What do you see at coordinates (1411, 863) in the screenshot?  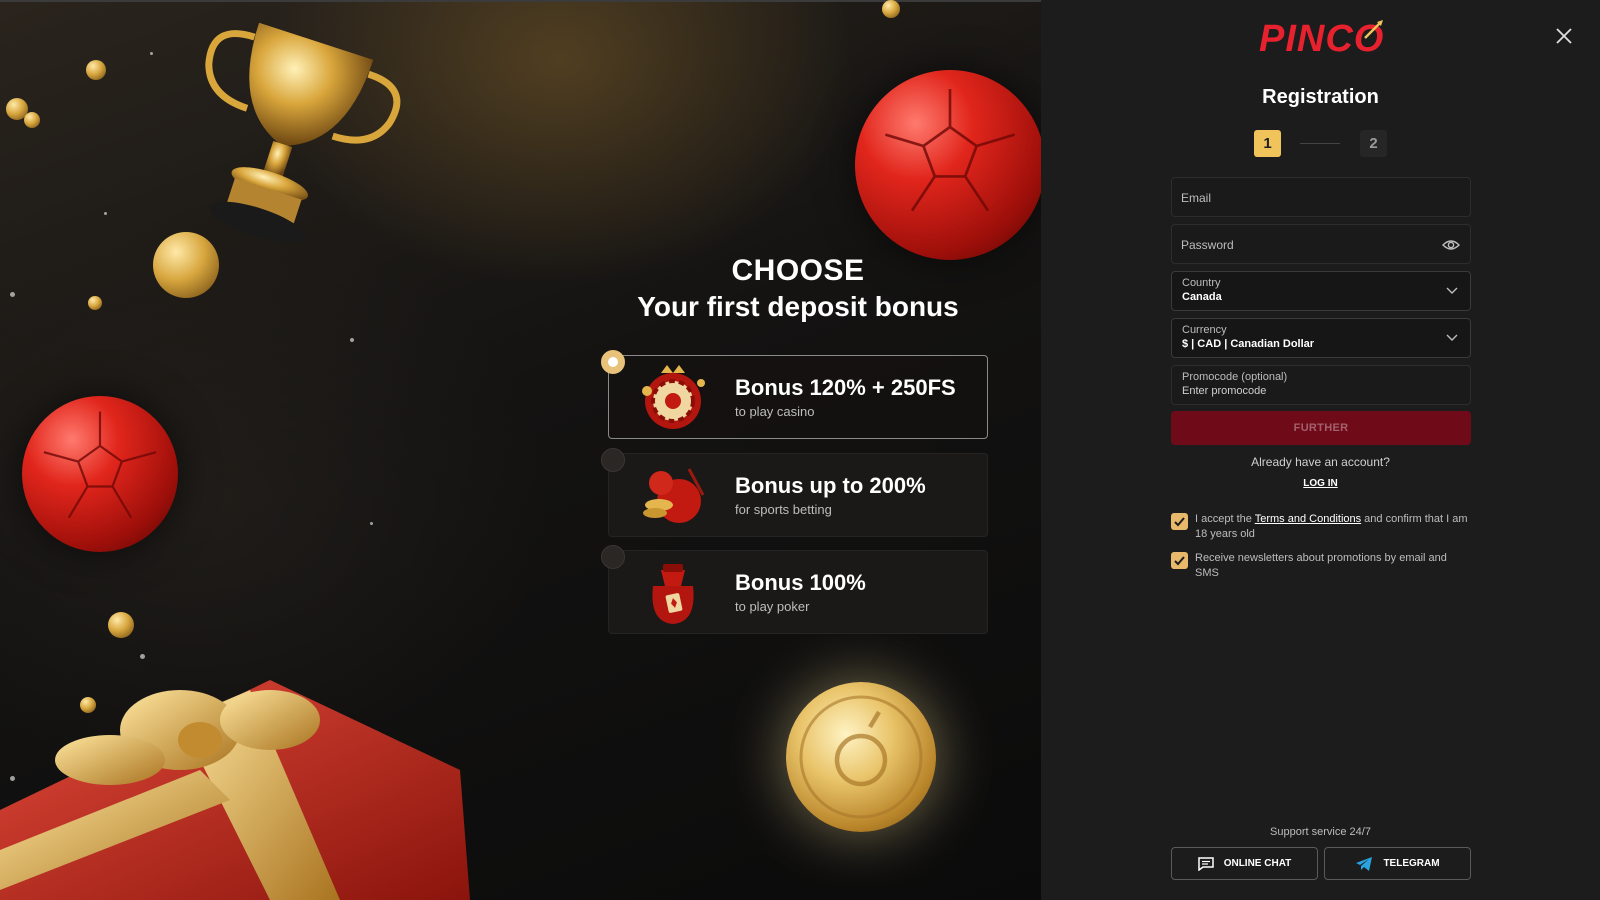 I see `telegram-label: TELEGRAM` at bounding box center [1411, 863].